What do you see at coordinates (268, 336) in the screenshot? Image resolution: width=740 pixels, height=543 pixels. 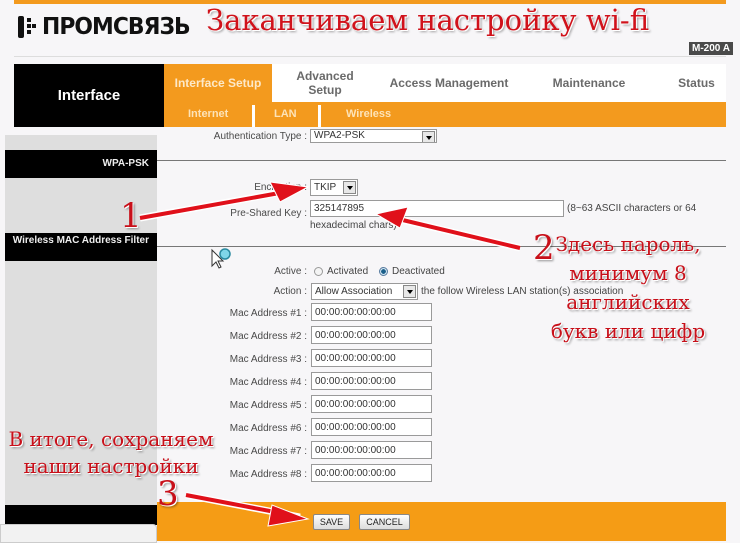 I see `mac-label: Mac Address #2 :` at bounding box center [268, 336].